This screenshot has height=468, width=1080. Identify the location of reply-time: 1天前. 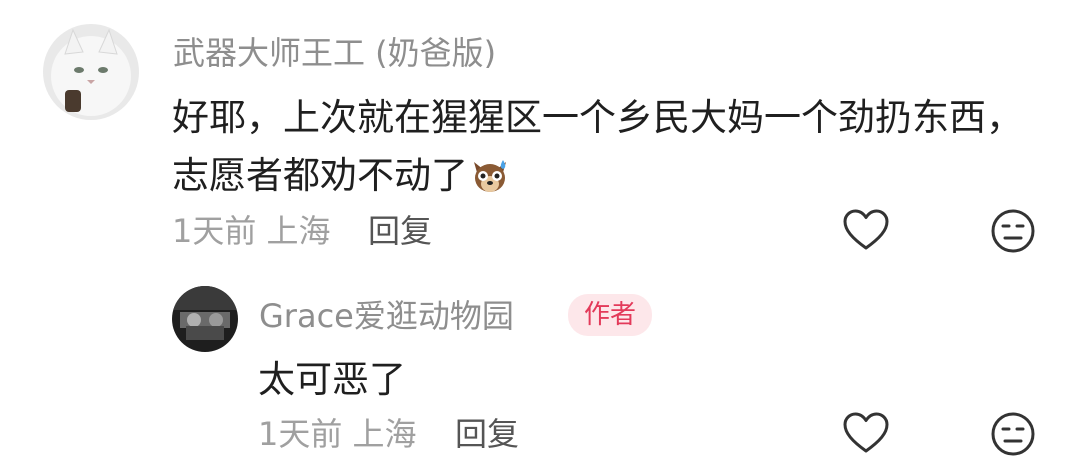
(300, 434).